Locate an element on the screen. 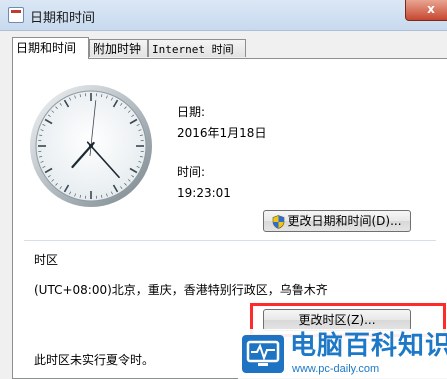 This screenshot has width=447, height=379. analog-clock is located at coordinates (91, 146).